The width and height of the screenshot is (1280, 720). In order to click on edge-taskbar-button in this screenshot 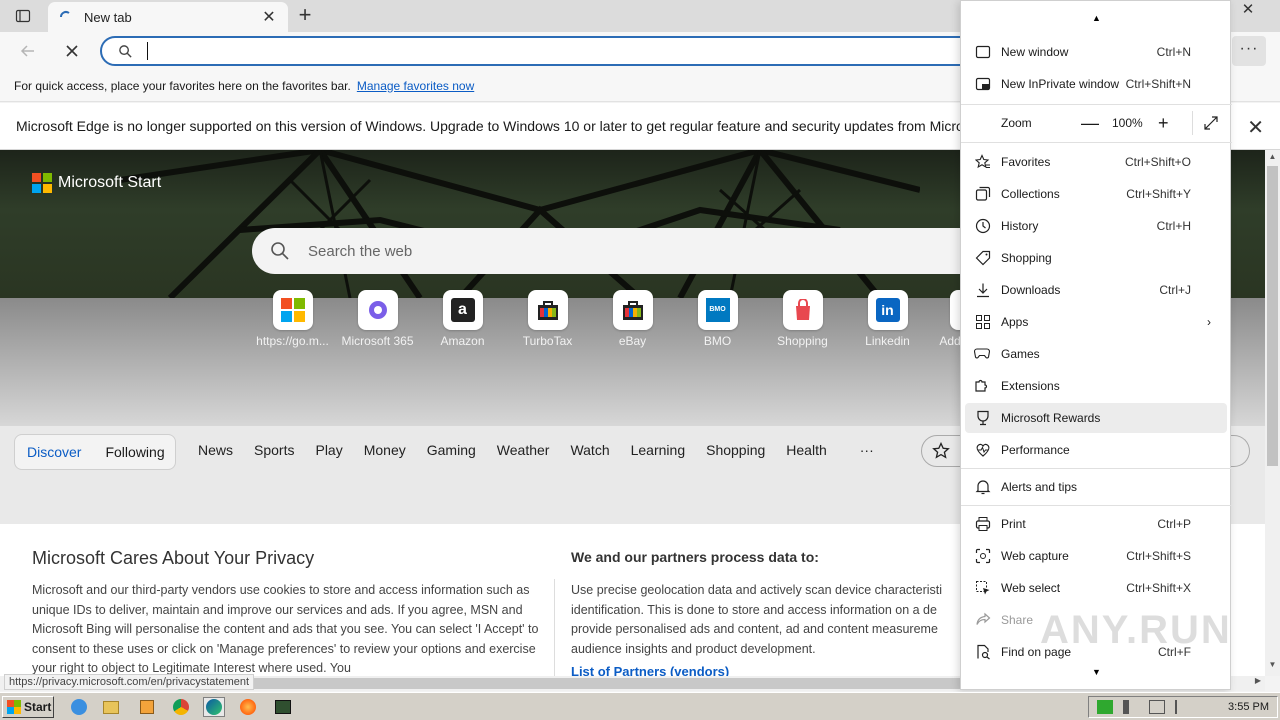, I will do `click(214, 707)`.